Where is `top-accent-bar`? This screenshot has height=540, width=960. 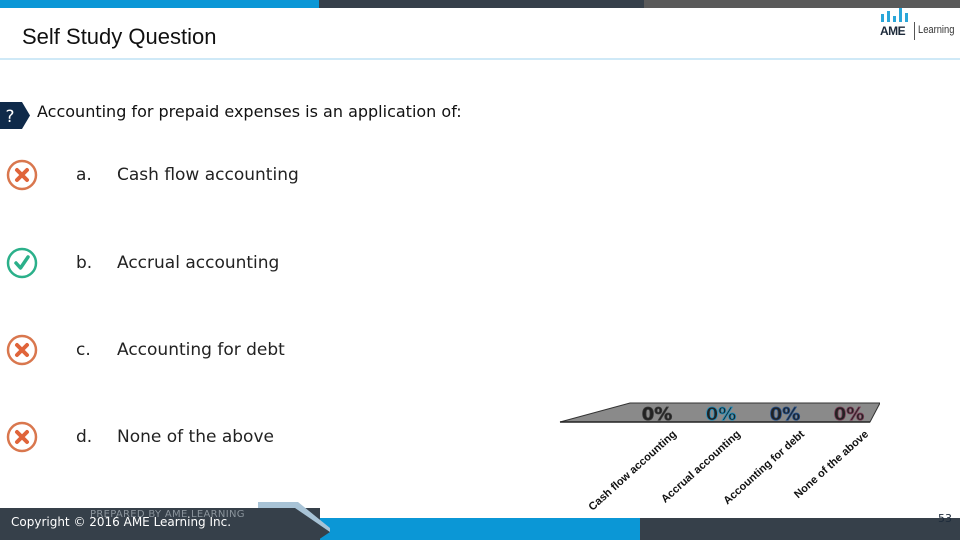 top-accent-bar is located at coordinates (480, 4).